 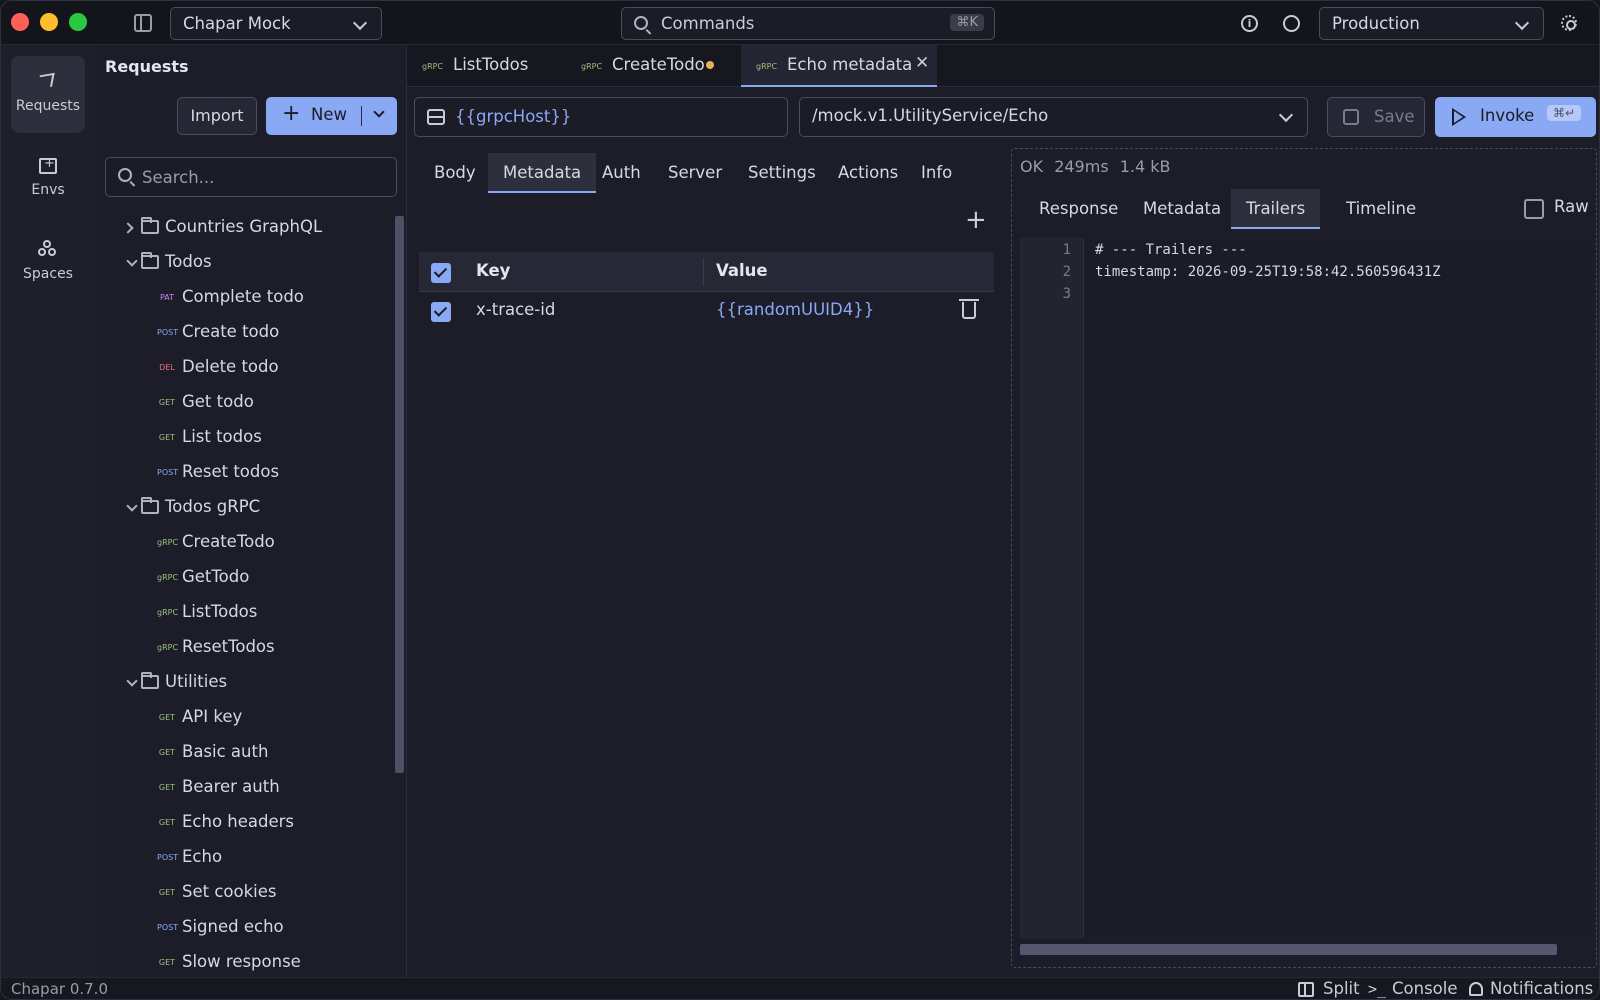 What do you see at coordinates (245, 893) in the screenshot?
I see `tree-request-item: GET Set cookies` at bounding box center [245, 893].